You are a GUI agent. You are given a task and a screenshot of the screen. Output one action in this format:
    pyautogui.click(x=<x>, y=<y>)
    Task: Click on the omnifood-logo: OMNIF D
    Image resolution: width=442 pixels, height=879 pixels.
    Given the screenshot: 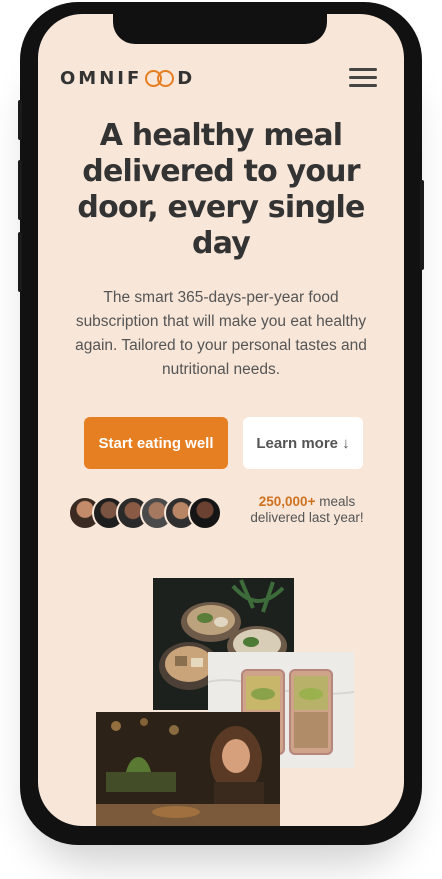 What is the action you would take?
    pyautogui.click(x=127, y=78)
    